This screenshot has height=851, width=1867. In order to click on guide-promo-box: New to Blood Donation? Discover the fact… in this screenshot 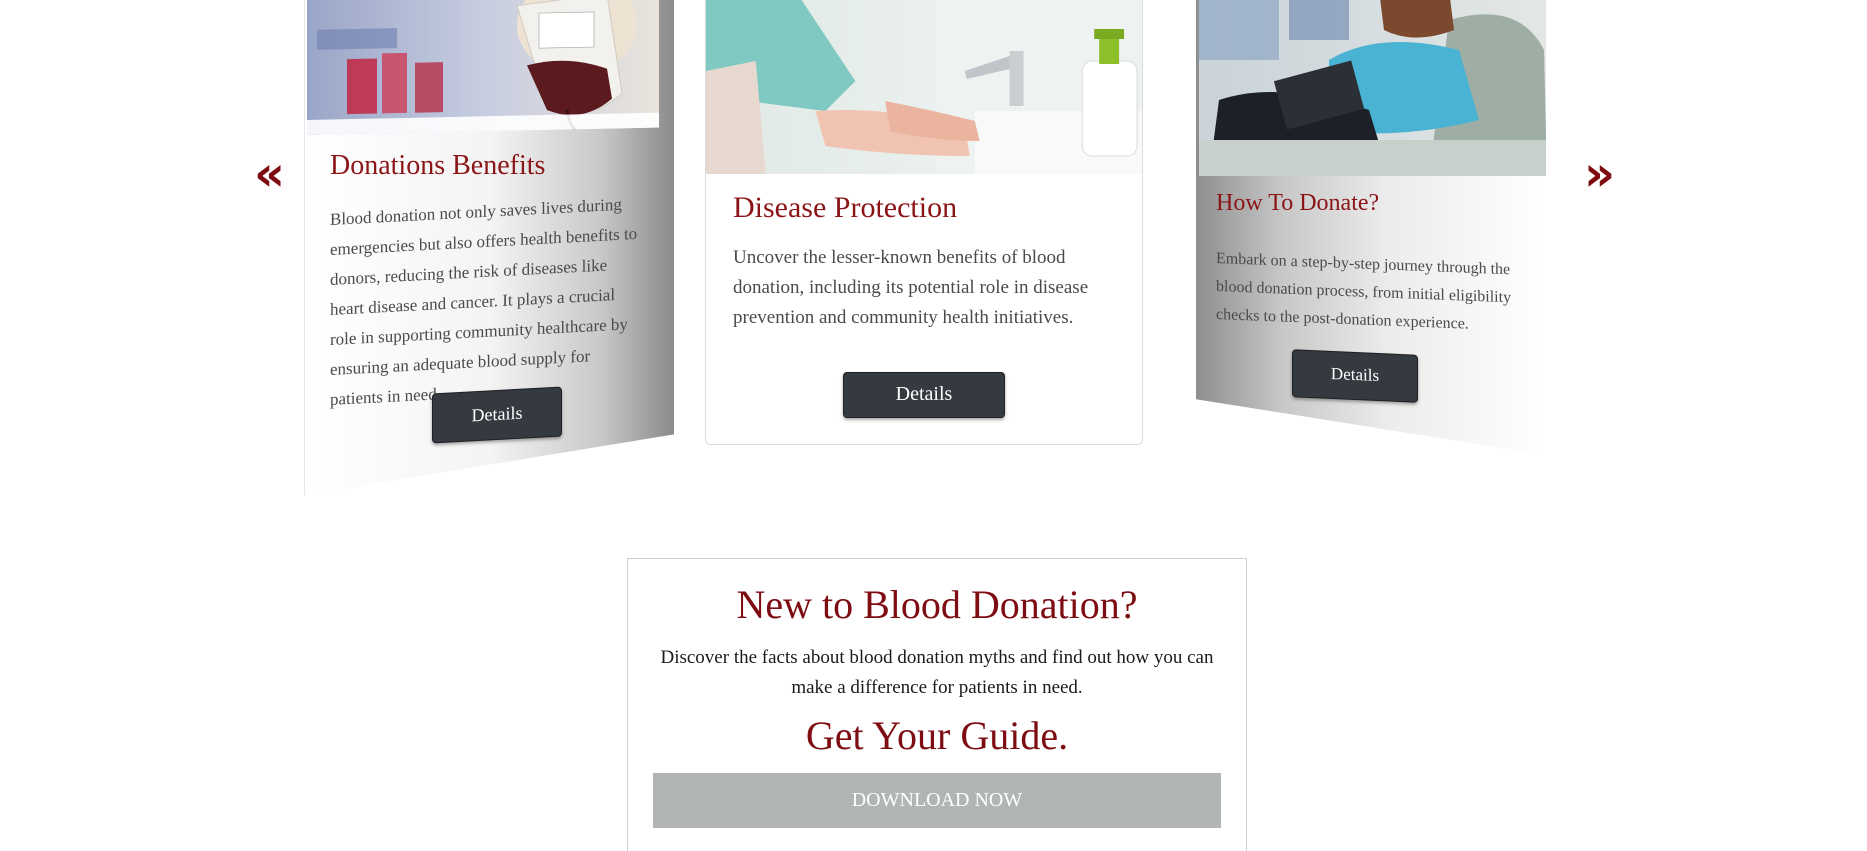, I will do `click(937, 704)`.